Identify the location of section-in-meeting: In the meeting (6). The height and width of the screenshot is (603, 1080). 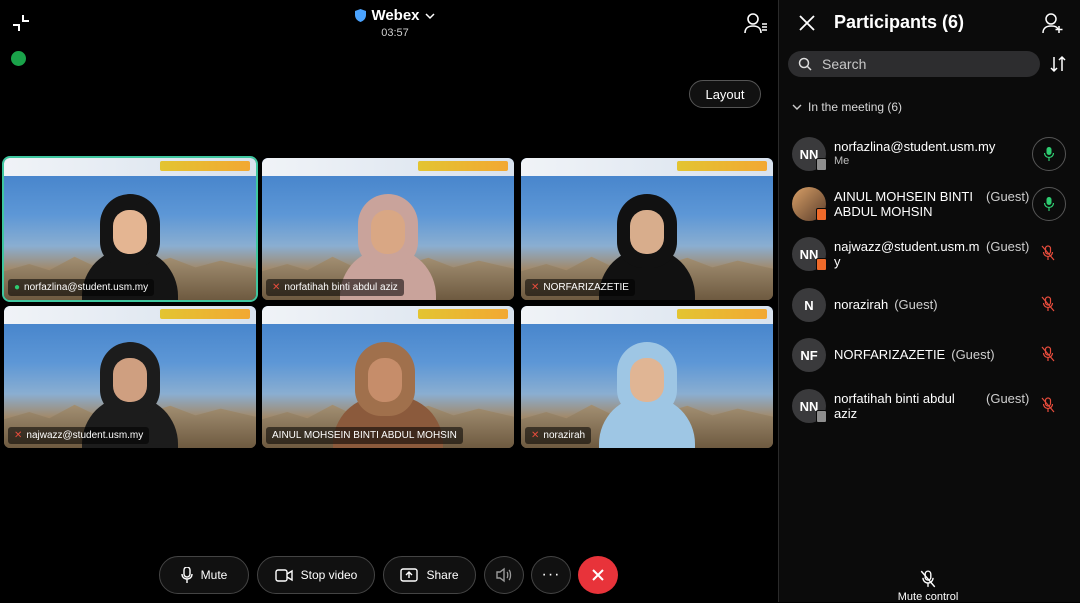
(847, 107).